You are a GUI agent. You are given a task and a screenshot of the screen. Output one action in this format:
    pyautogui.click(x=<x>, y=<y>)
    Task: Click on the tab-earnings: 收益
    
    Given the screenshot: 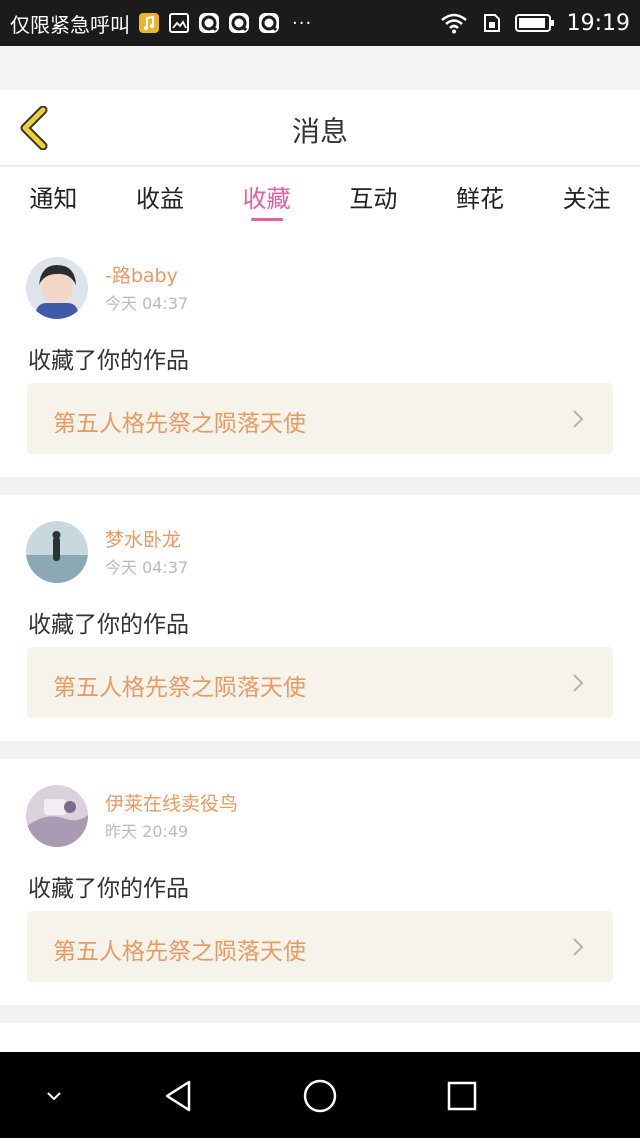 What is the action you would take?
    pyautogui.click(x=160, y=199)
    